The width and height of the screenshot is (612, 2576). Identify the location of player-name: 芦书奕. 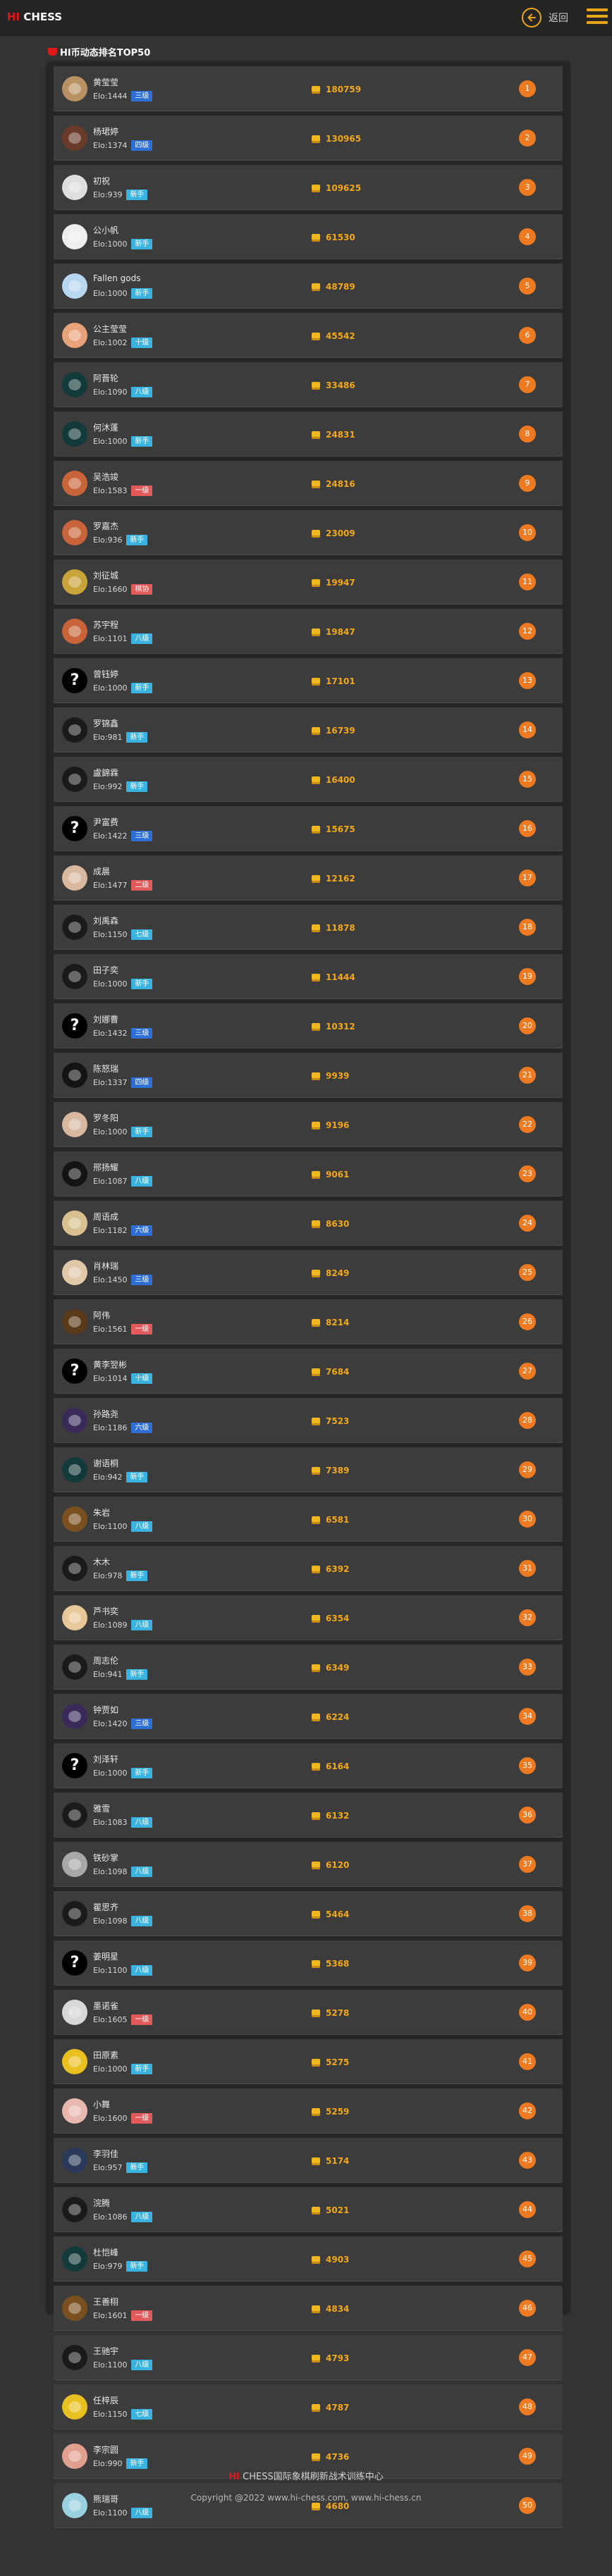
(105, 1611).